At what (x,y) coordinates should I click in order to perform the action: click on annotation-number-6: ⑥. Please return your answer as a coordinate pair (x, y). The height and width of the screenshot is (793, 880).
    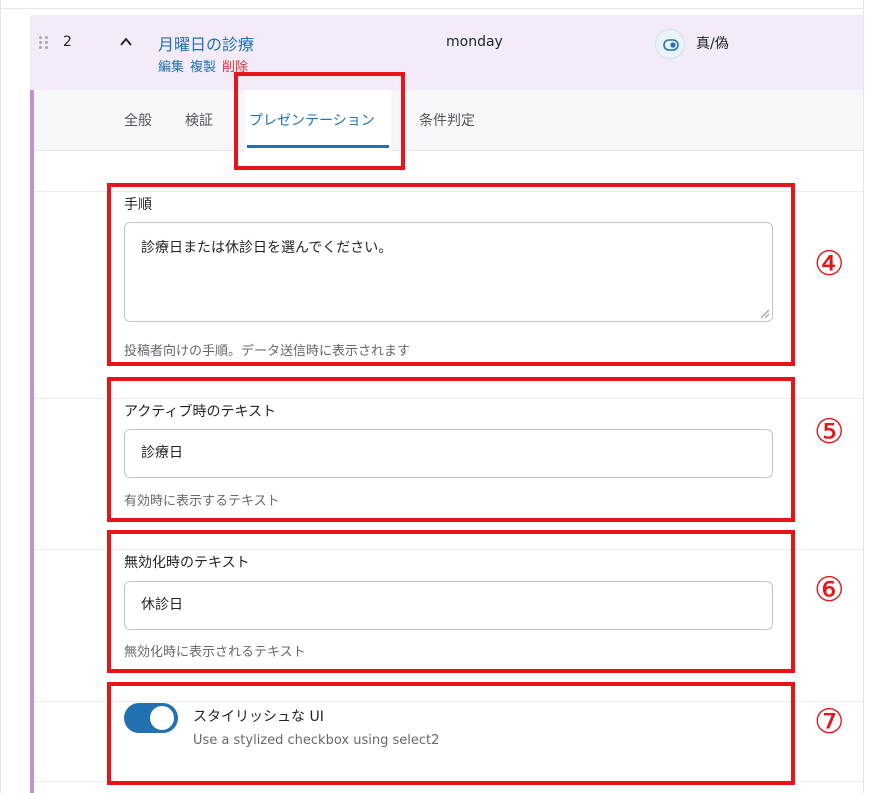
    Looking at the image, I should click on (829, 590).